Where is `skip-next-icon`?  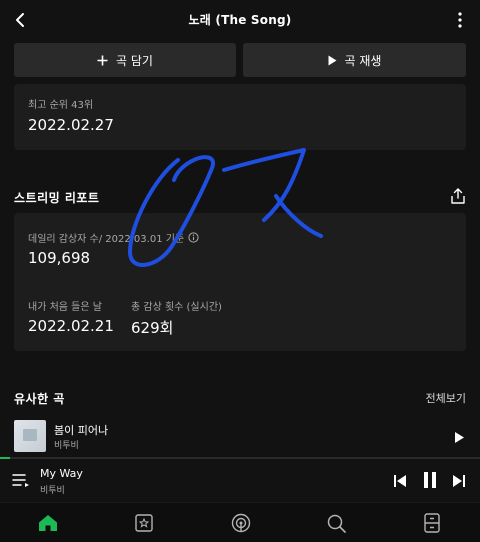 skip-next-icon is located at coordinates (459, 481).